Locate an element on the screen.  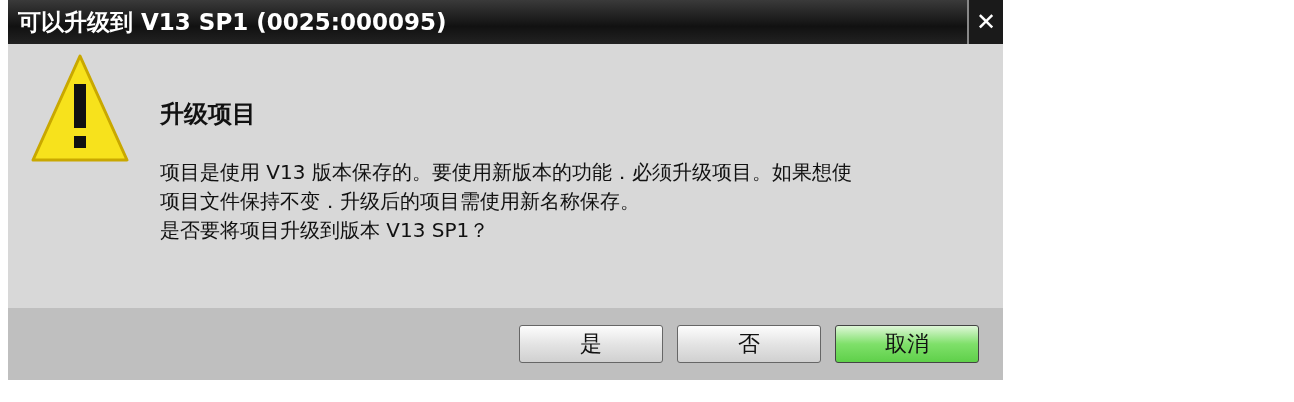
message-text: 项目是使用 V13 版本保存的。要使用新版本的功能．必须升级项目。如果想使 is located at coordinates (506, 172).